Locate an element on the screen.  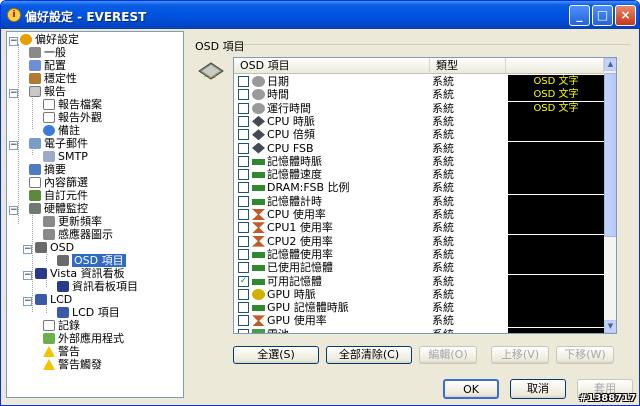
list-row: CPU 倍頻 系統 is located at coordinates (419, 135).